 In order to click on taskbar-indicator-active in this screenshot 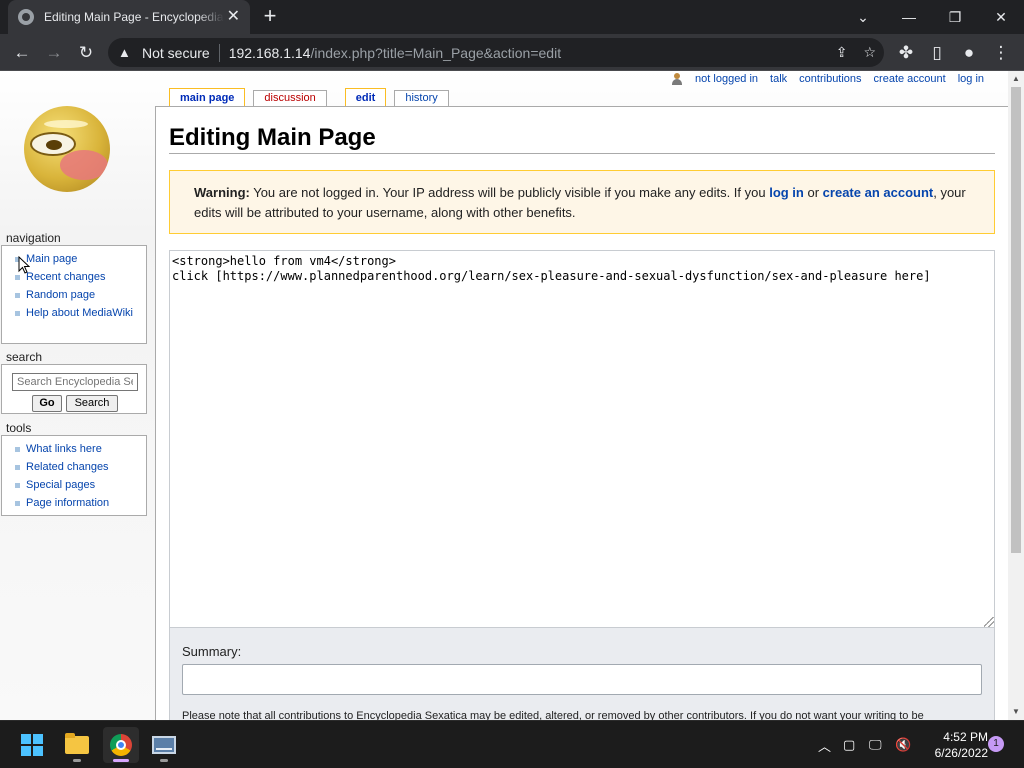, I will do `click(121, 760)`.